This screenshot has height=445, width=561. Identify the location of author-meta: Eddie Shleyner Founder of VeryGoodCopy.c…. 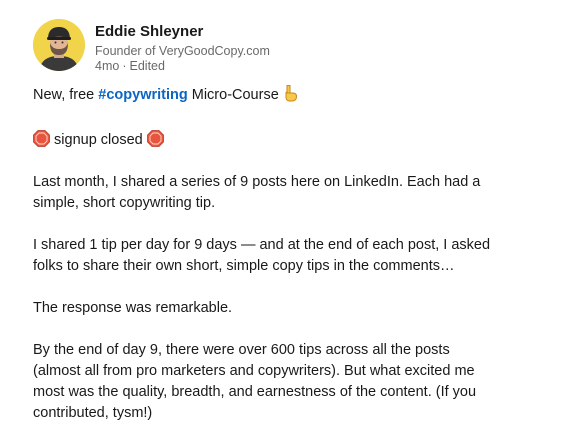
(182, 48).